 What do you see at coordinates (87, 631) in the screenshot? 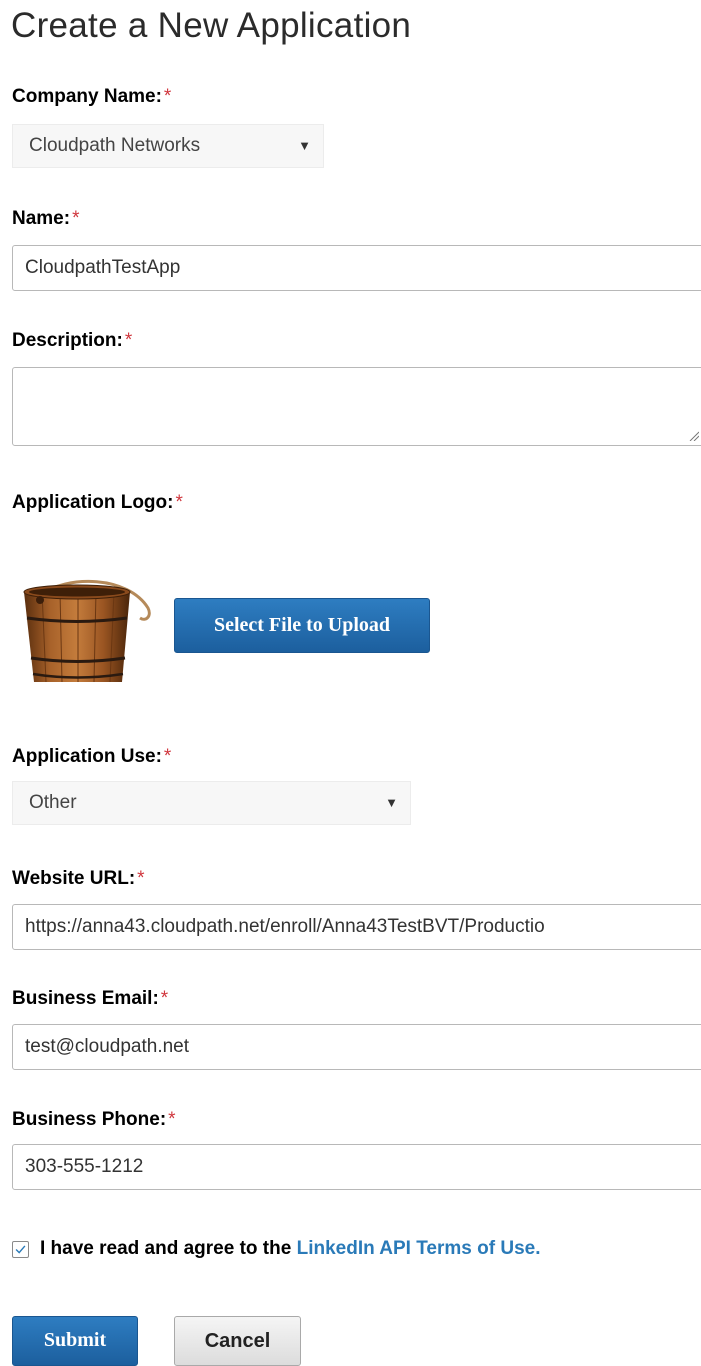
I see `wooden-bucket-logo` at bounding box center [87, 631].